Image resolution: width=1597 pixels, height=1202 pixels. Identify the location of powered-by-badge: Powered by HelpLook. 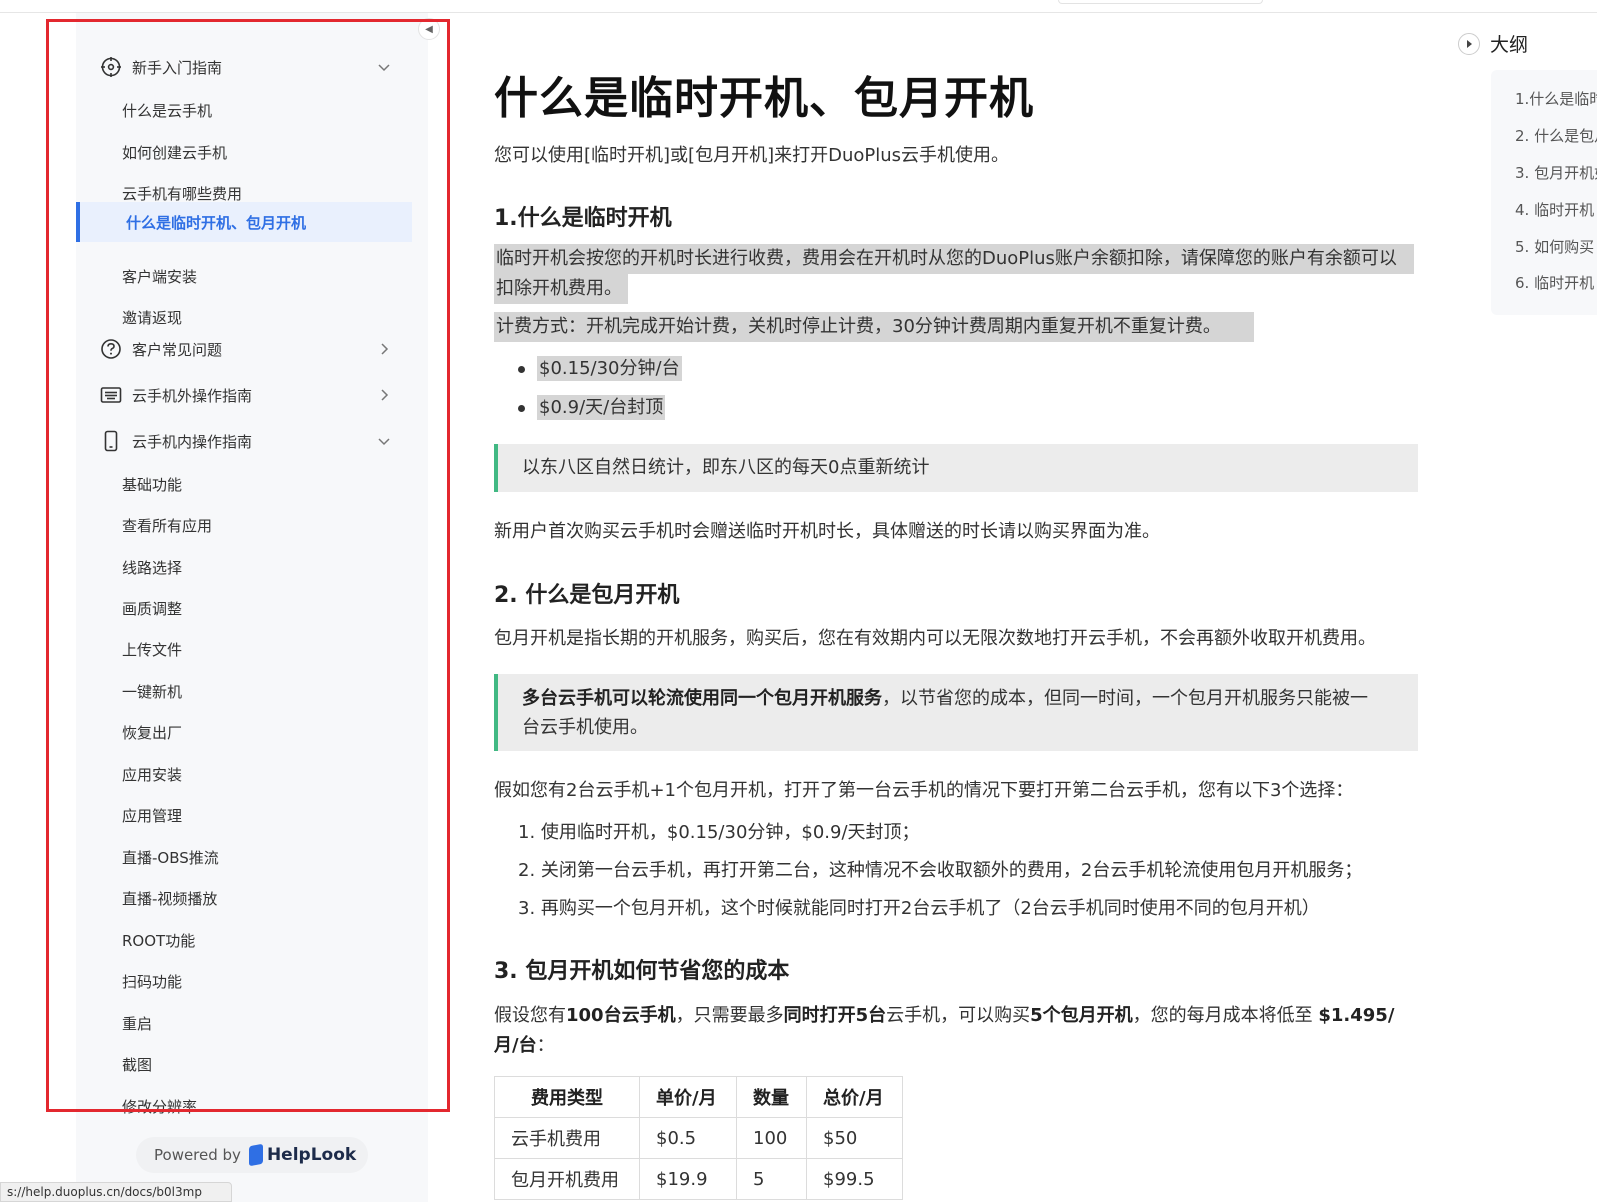
(252, 1155).